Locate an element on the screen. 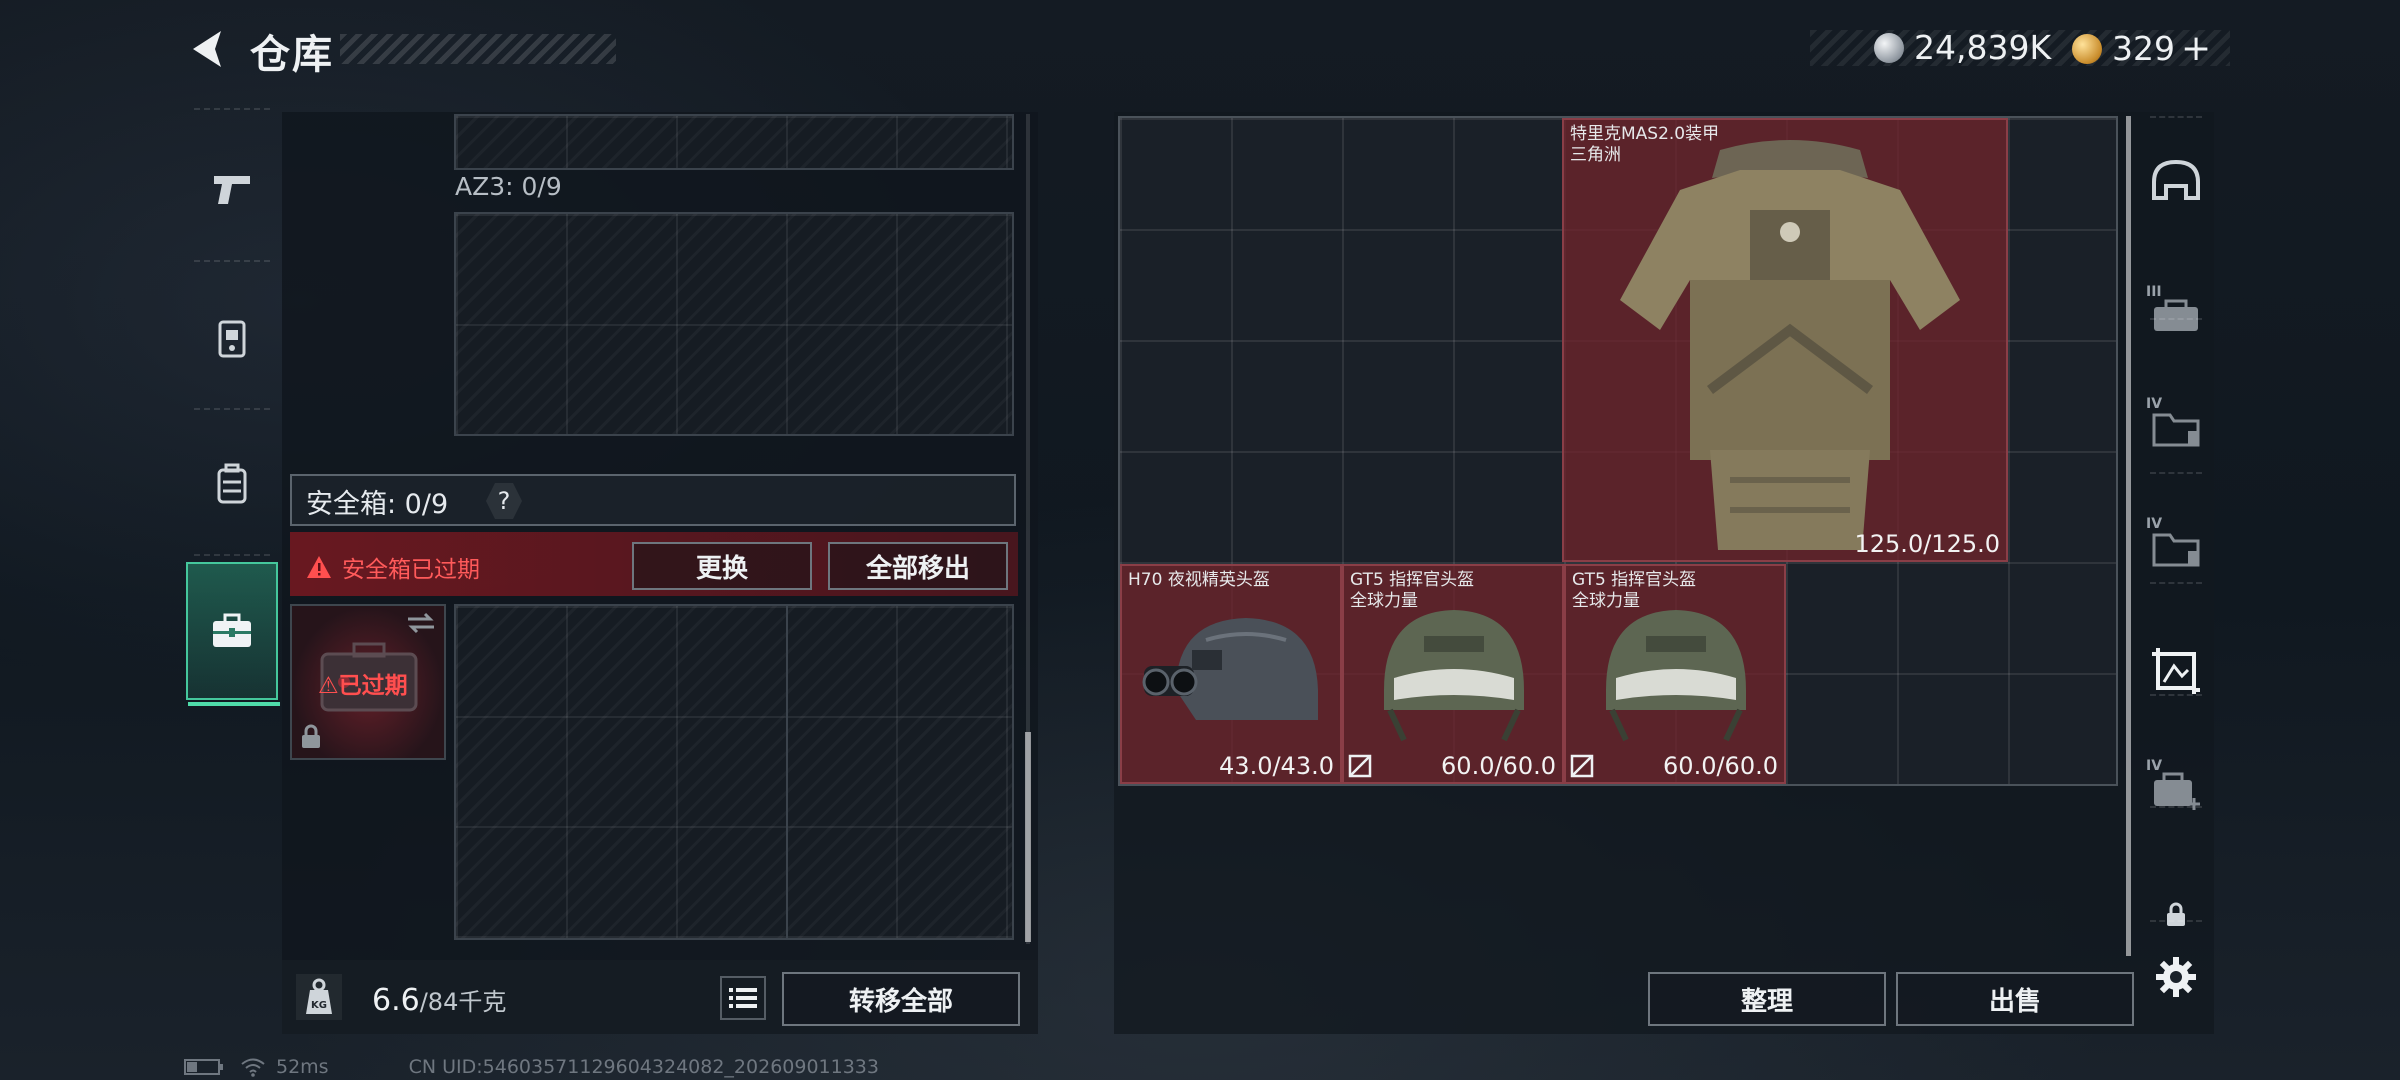 The width and height of the screenshot is (2400, 1080). silver-coin-icon is located at coordinates (1889, 47).